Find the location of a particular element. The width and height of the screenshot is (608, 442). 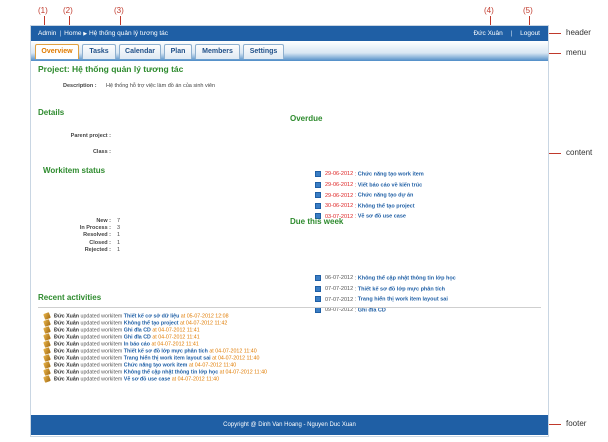

activity-workitem-link: In báo cáo is located at coordinates (137, 344).